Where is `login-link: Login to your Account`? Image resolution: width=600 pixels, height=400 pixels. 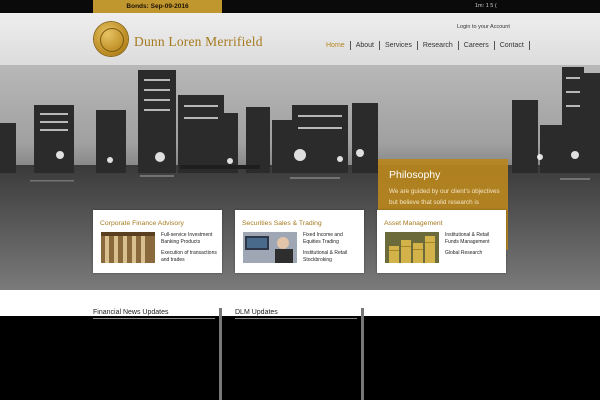 login-link: Login to your Account is located at coordinates (483, 27).